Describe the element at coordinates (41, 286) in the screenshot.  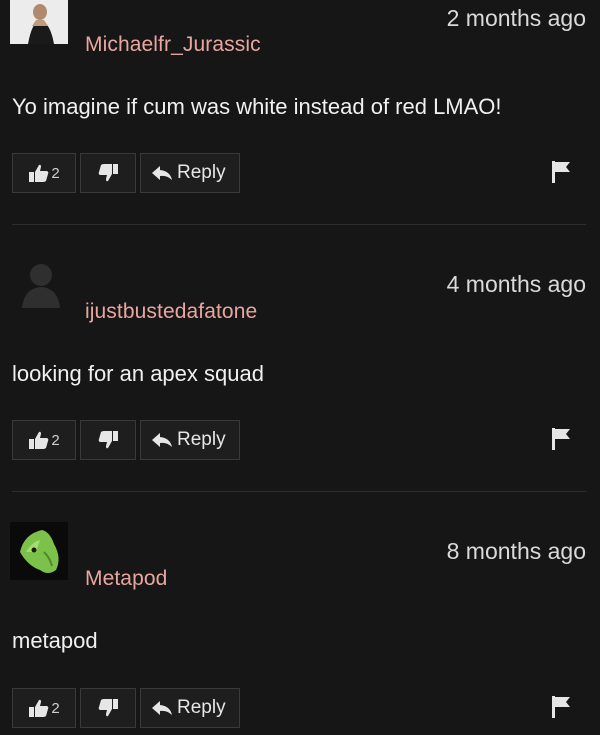
I see `default-user-avatar` at that location.